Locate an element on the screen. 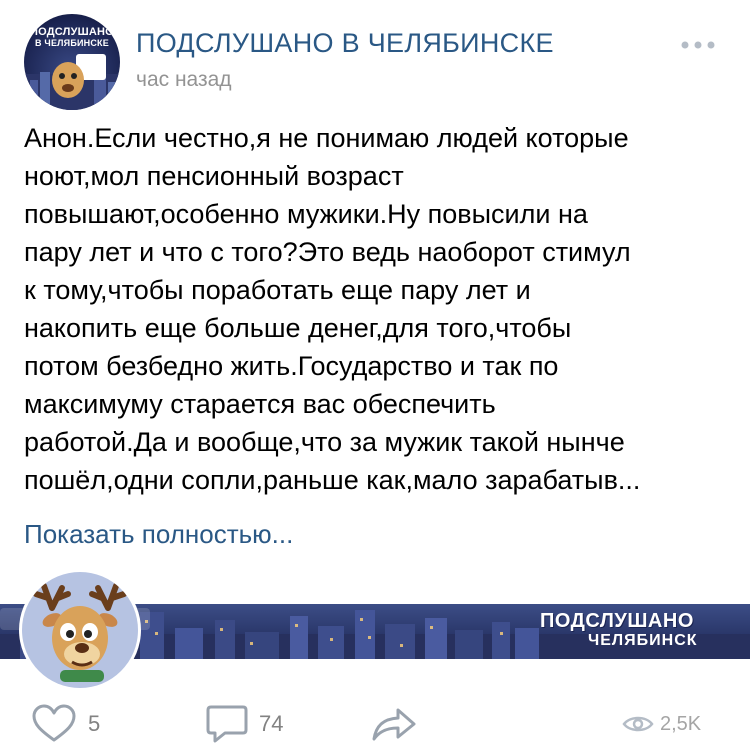  post-text-line: к тому,чтобы поработать еще пару лет и is located at coordinates (277, 290).